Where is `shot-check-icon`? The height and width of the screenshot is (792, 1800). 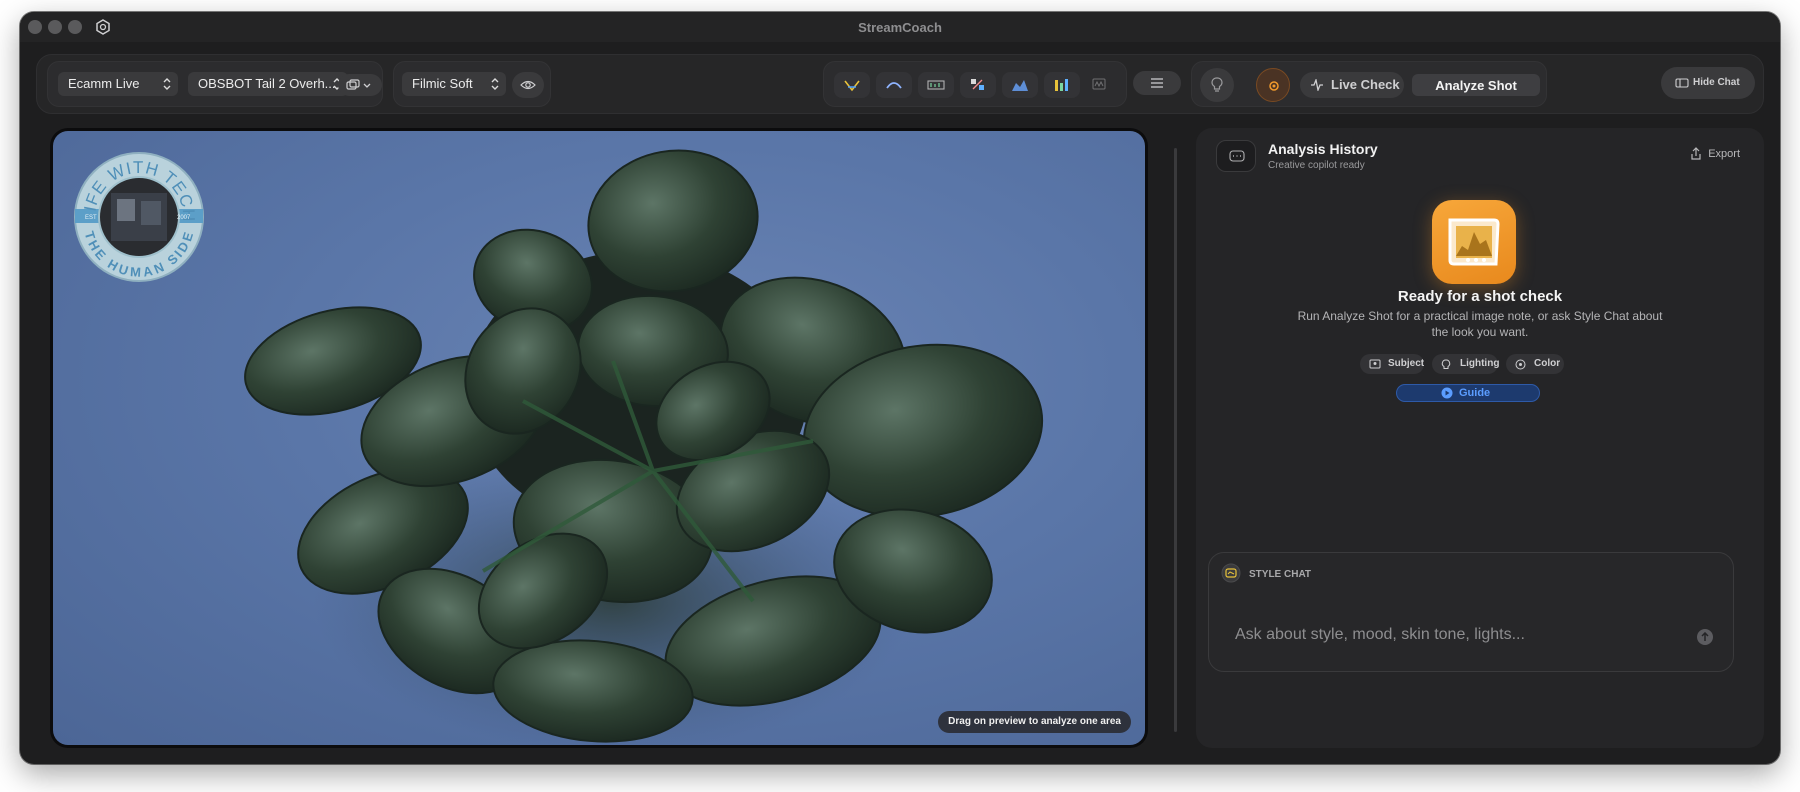 shot-check-icon is located at coordinates (1474, 242).